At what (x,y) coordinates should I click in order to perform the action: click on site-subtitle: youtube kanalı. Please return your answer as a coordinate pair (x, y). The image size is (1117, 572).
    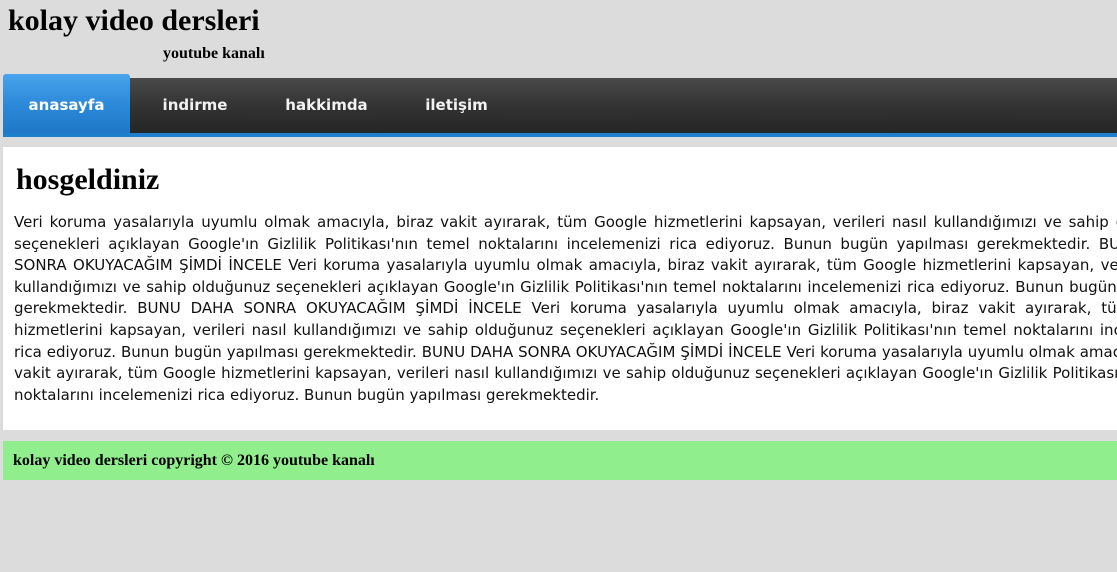
    Looking at the image, I should click on (214, 53).